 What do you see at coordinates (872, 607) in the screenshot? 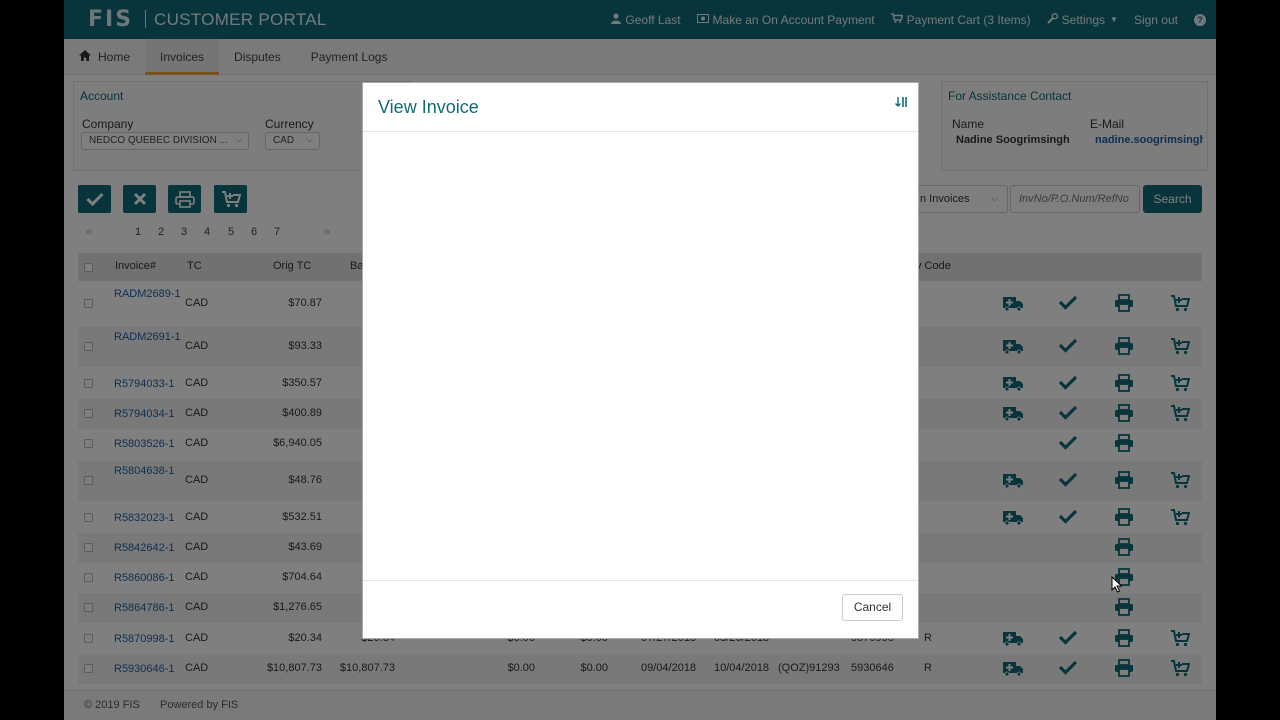
I see `cancel-button: Cancel` at bounding box center [872, 607].